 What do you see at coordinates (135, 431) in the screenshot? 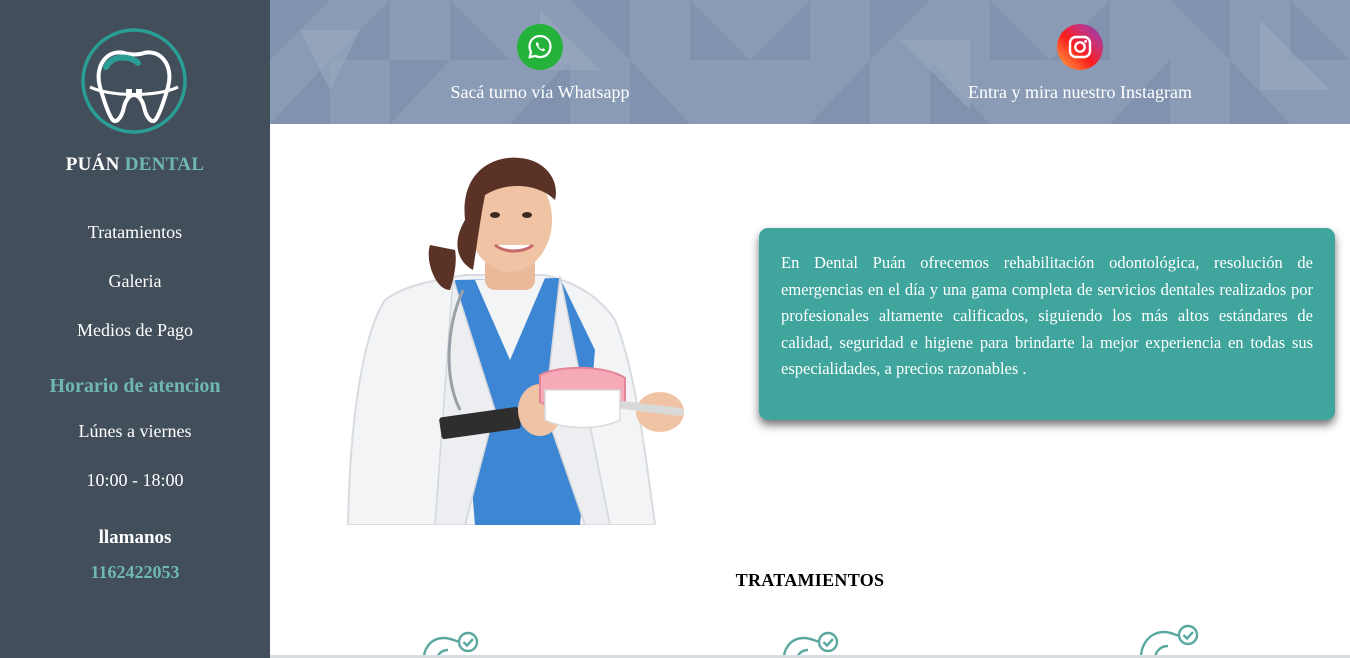
I see `hours-days: Lúnes a viernes` at bounding box center [135, 431].